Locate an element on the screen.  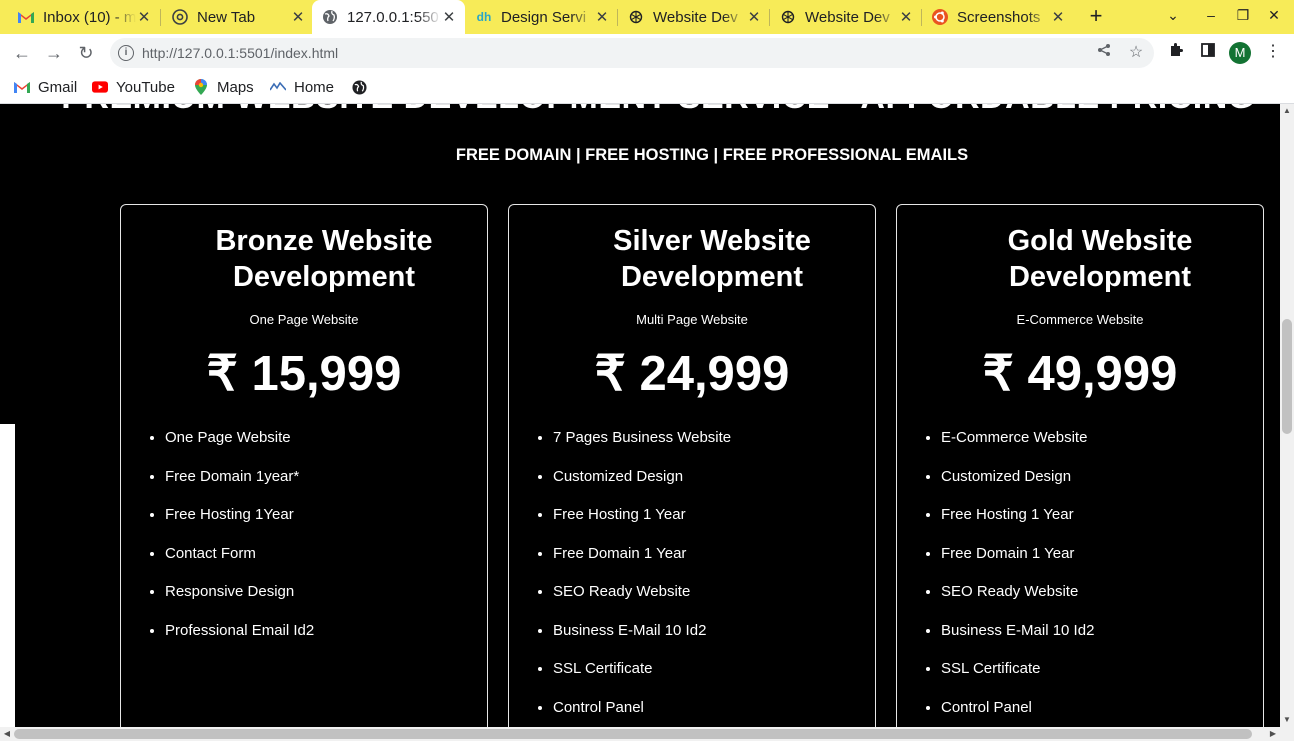
plan-subtitle: One Page Website is located at coordinates (304, 319).